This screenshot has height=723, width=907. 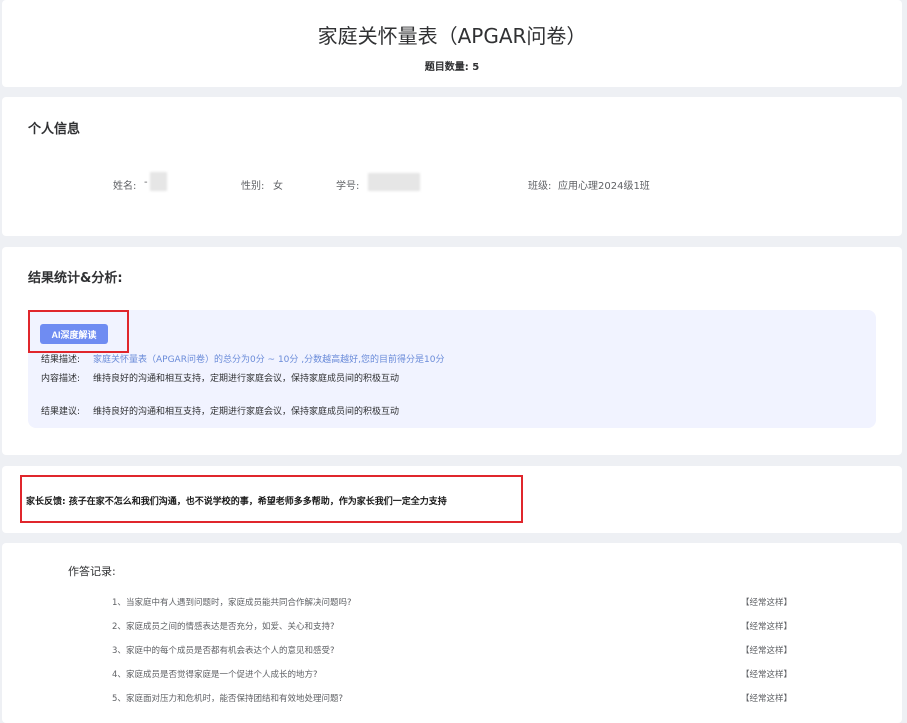 I want to click on gender-label: 性别:, so click(x=253, y=186).